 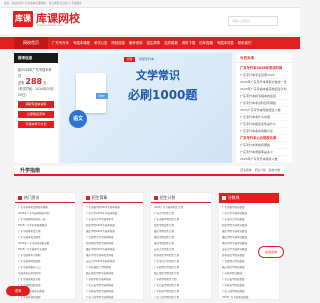 What do you see at coordinates (264, 138) in the screenshot?
I see `news-item: 广东专升本公办院校名单` at bounding box center [264, 138].